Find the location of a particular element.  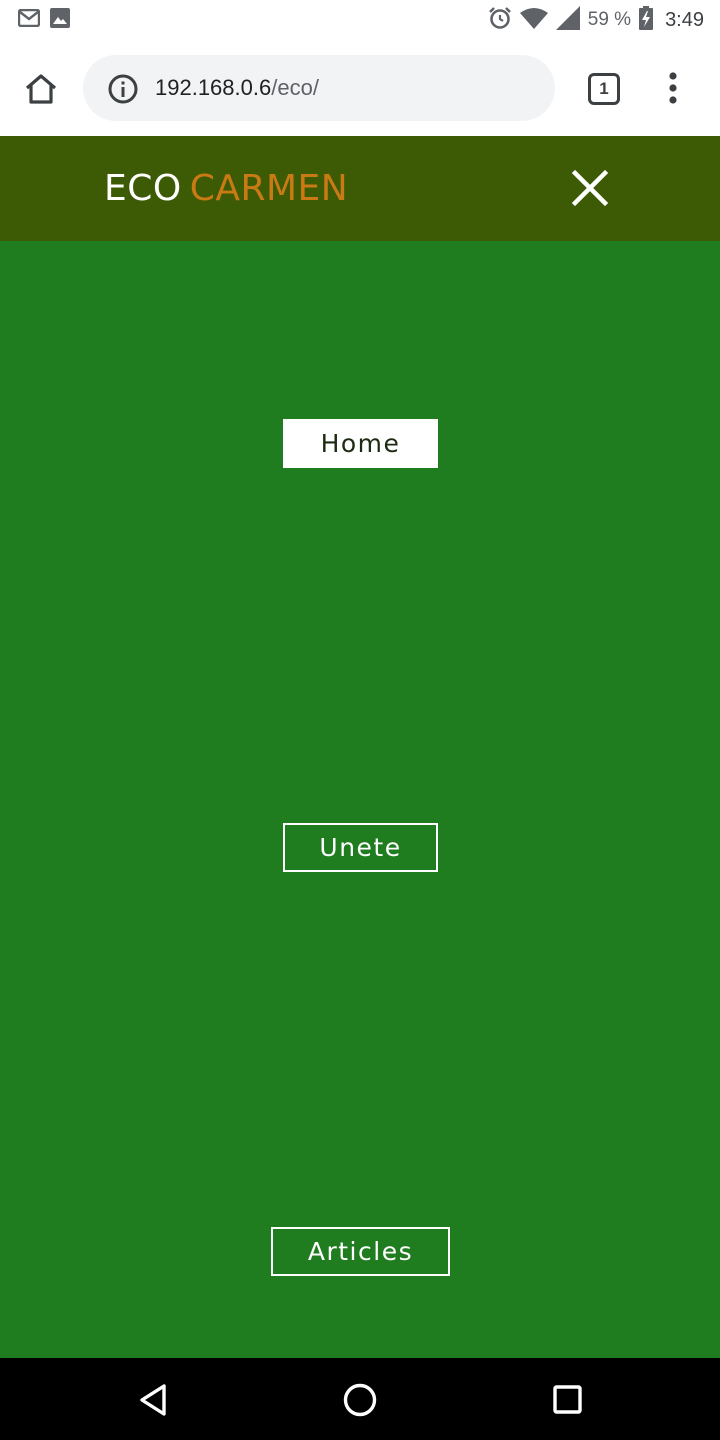

gmail-icon is located at coordinates (29, 20).